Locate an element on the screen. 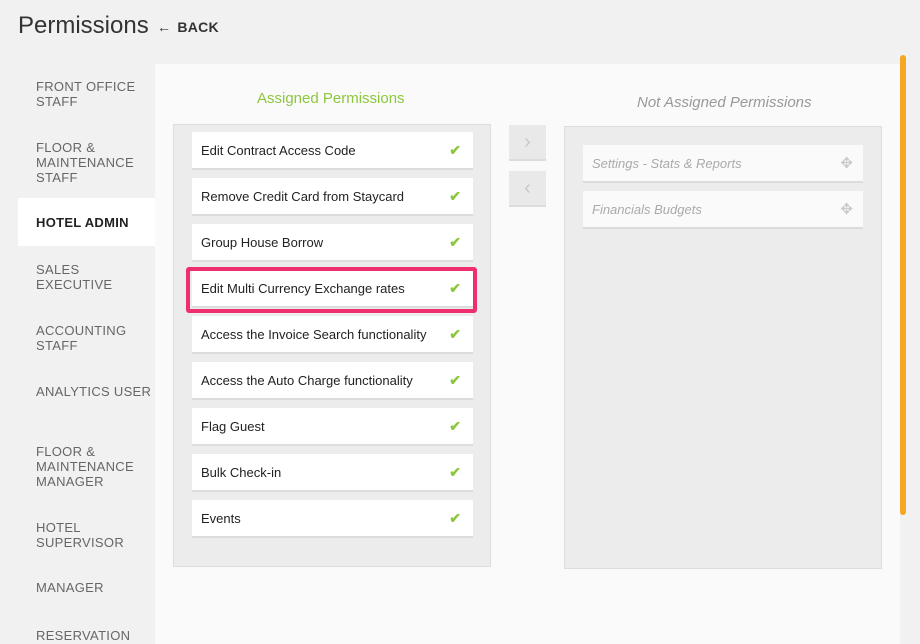 This screenshot has width=920, height=644. header: Permissions ← BACK is located at coordinates (460, 28).